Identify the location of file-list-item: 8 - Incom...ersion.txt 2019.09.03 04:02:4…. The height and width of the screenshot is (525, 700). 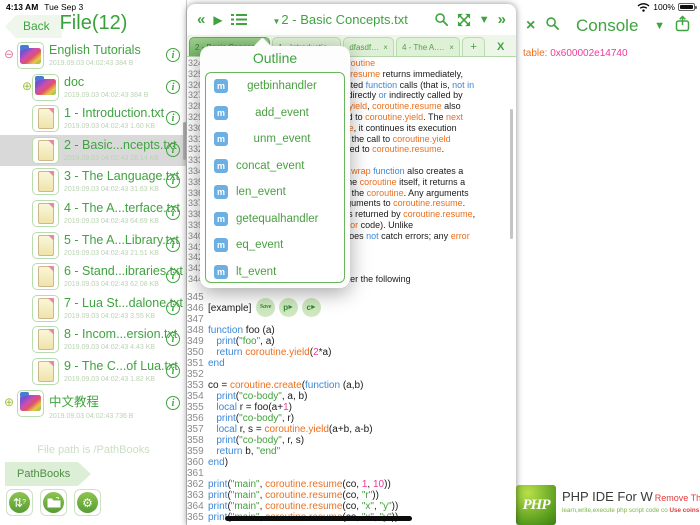
(93, 340).